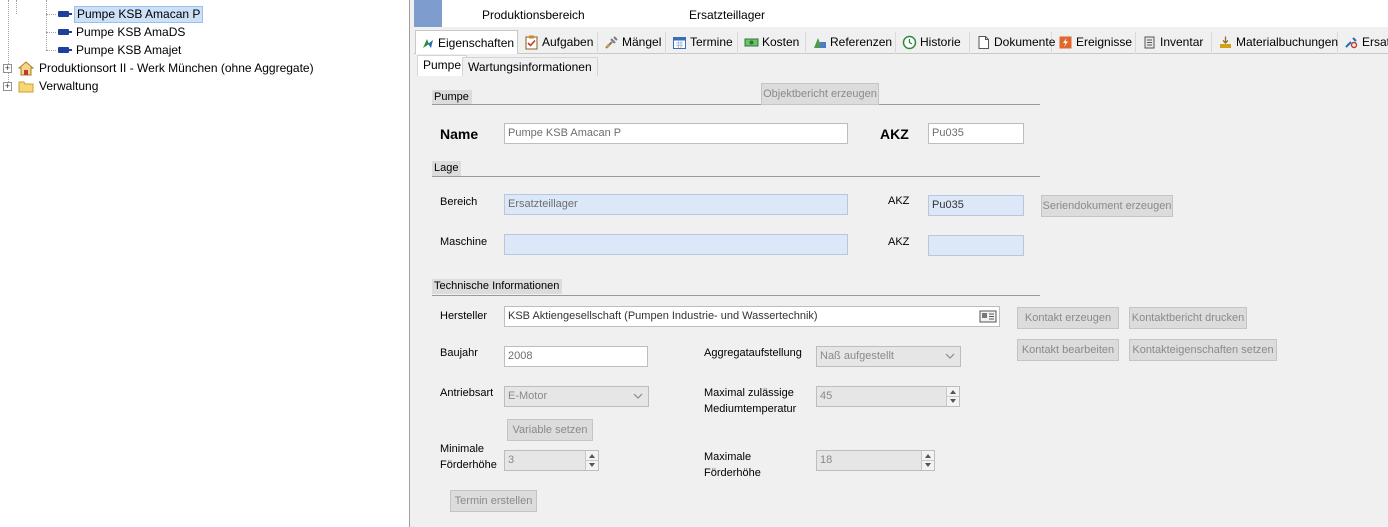 Image resolution: width=1388 pixels, height=527 pixels. What do you see at coordinates (642, 42) in the screenshot?
I see `tab-label: Mängel` at bounding box center [642, 42].